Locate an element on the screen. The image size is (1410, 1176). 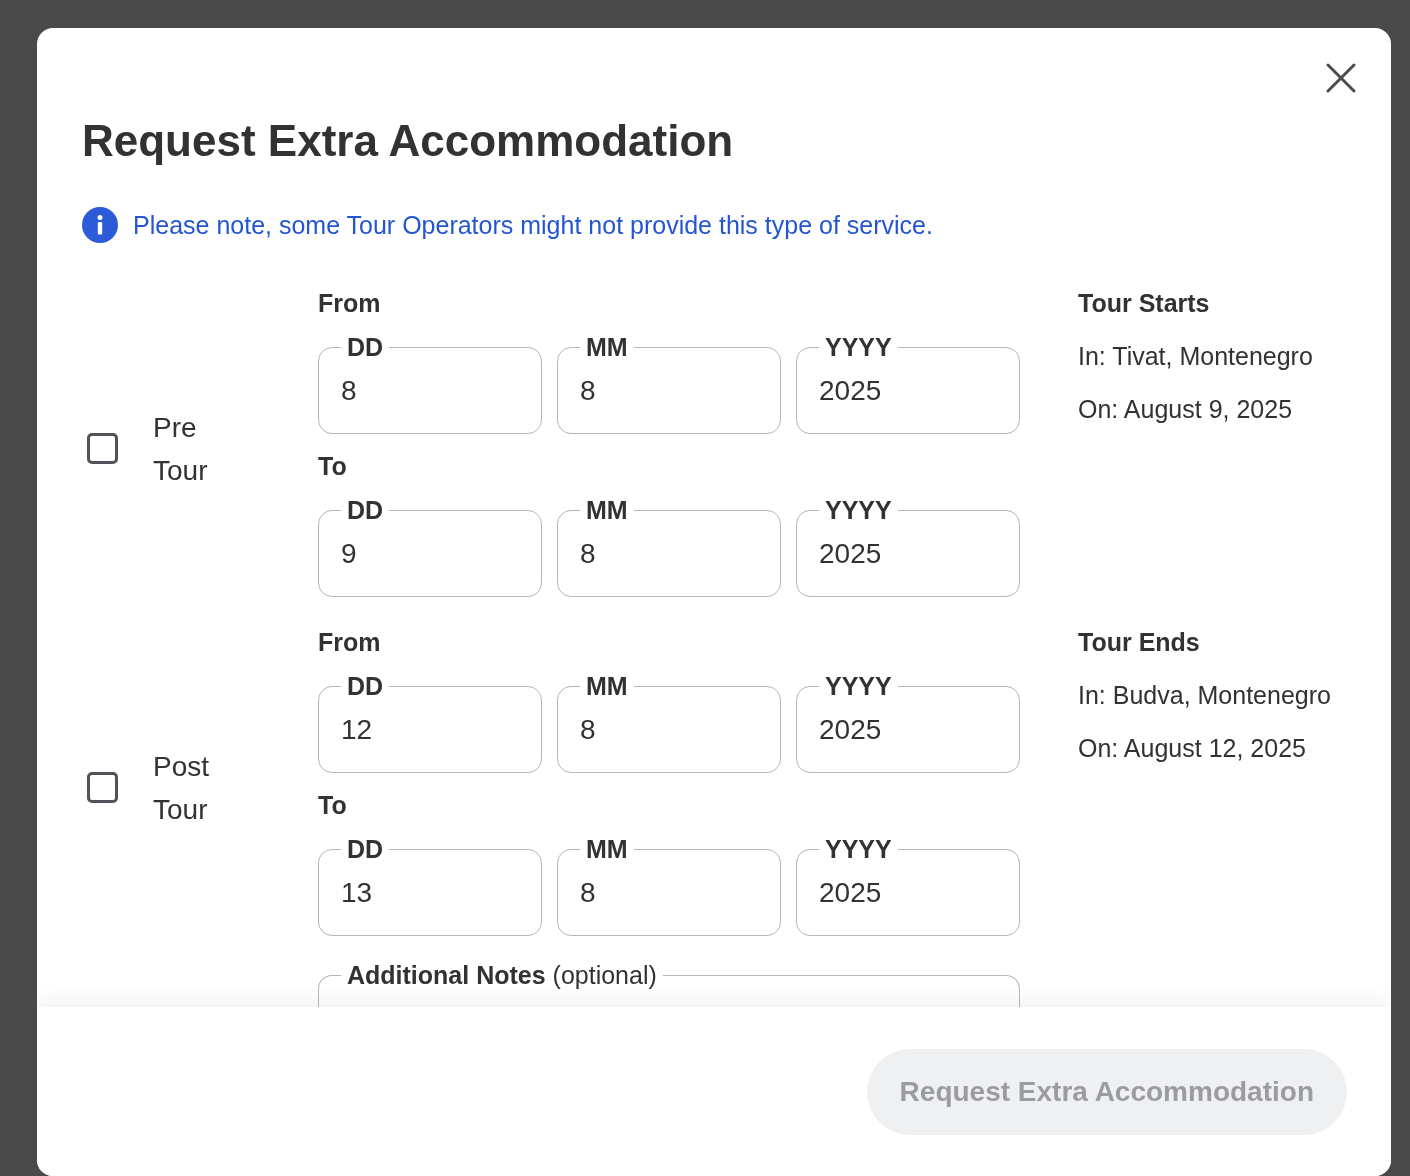
checkbox-label: Pre Tour is located at coordinates (181, 449).